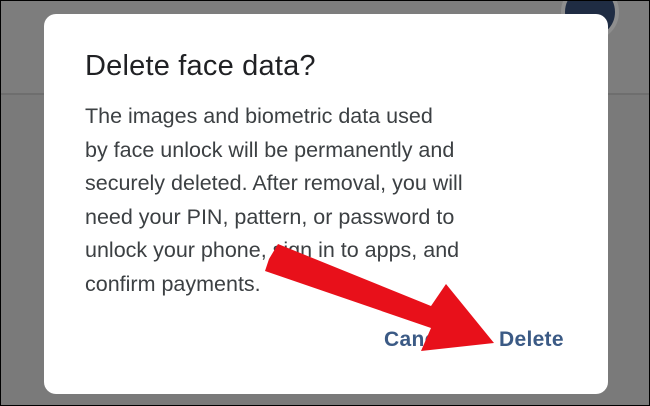 This screenshot has height=406, width=650. What do you see at coordinates (272, 250) in the screenshot?
I see `dialog-message-line: unlock your phone, sign in to apps, and` at bounding box center [272, 250].